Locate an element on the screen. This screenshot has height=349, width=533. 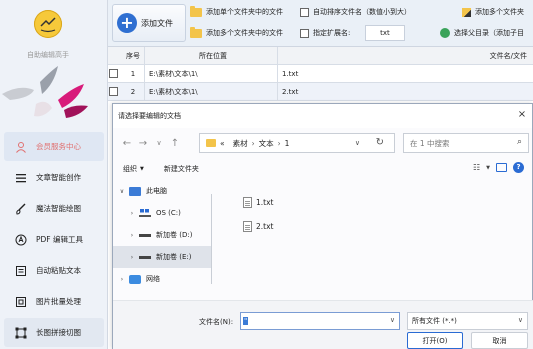
search-input: 在 1 中搜索 ⌕ is located at coordinates (466, 143).